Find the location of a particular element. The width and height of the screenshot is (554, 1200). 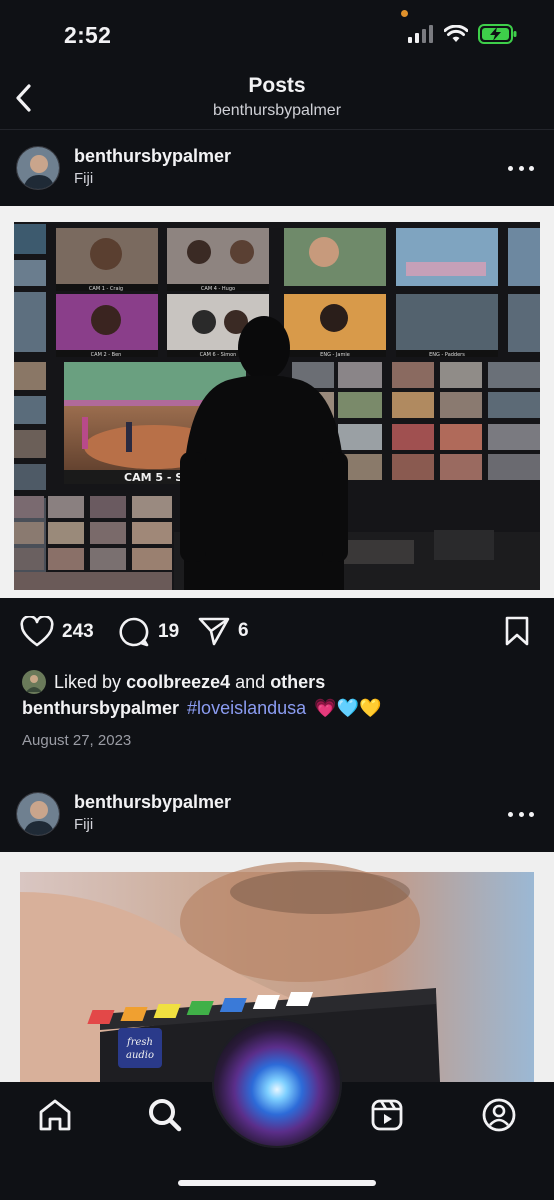

save-button is located at coordinates (517, 631).